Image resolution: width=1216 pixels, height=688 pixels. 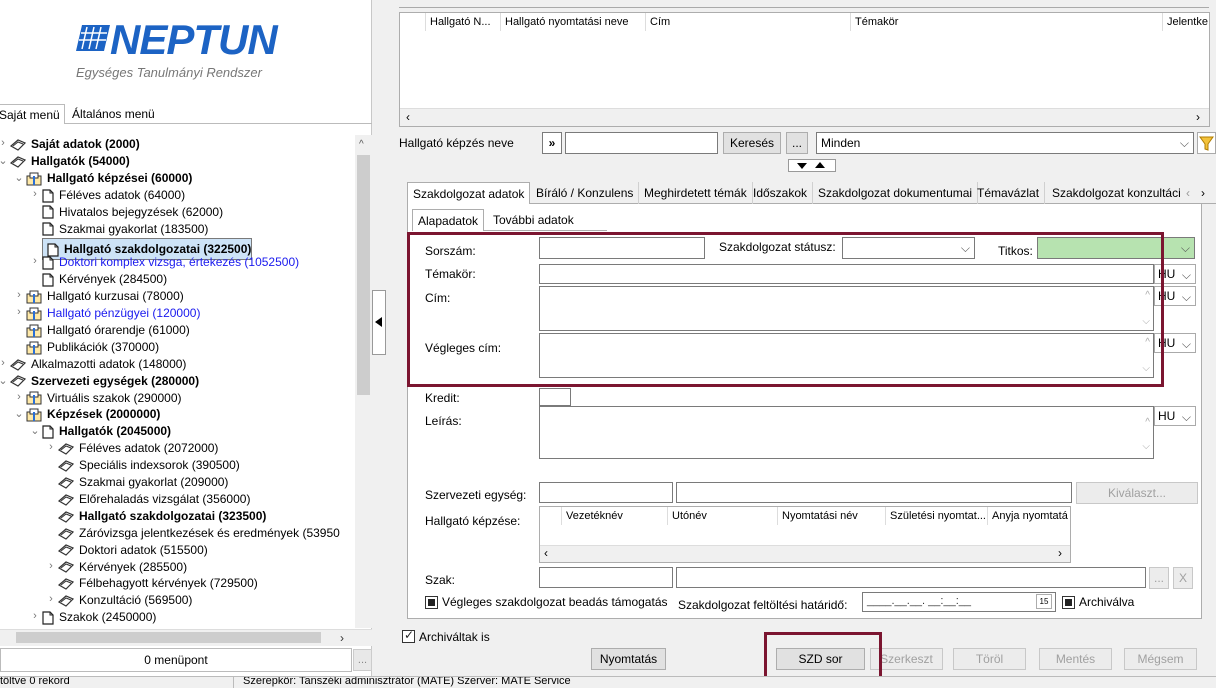 What do you see at coordinates (959, 602) in the screenshot?
I see `upload-deadline-input: ____.__.__. __:__:__` at bounding box center [959, 602].